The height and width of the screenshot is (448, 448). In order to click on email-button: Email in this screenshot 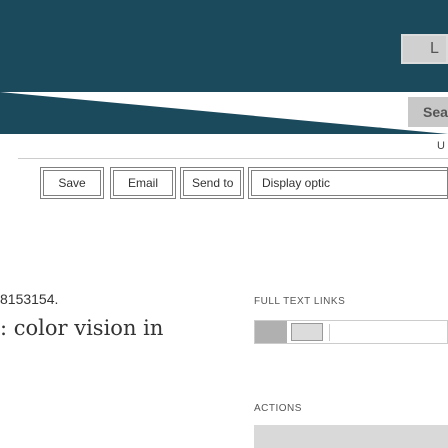, I will do `click(143, 183)`.